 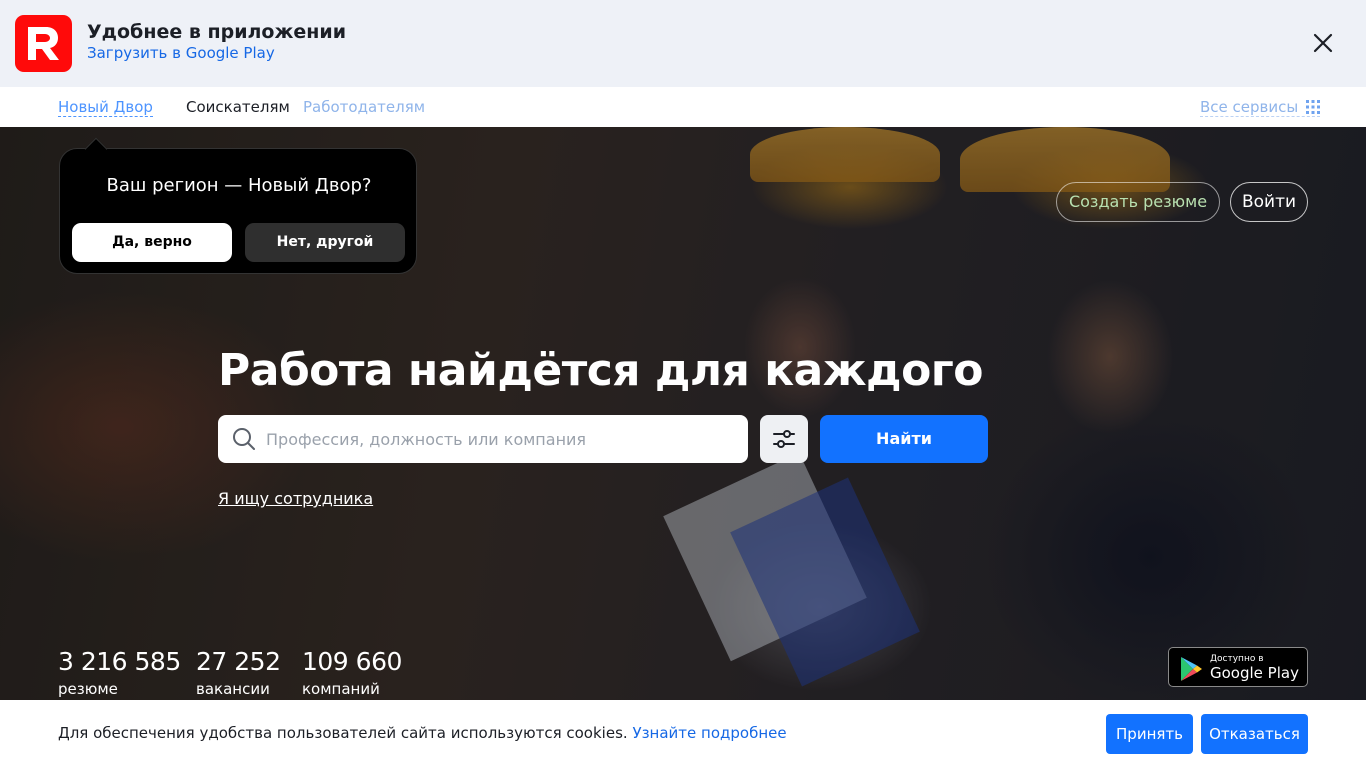 What do you see at coordinates (1149, 734) in the screenshot?
I see `accept-cookies-button: Принять` at bounding box center [1149, 734].